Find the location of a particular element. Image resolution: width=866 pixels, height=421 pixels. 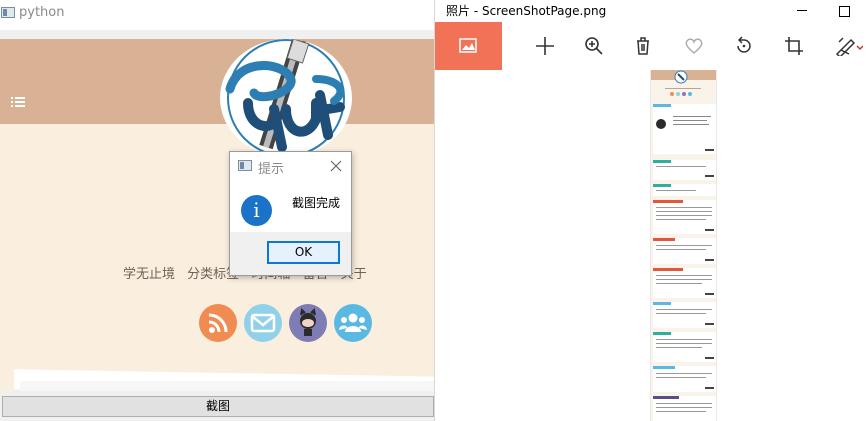

dialog-footer: OK is located at coordinates (290, 253).